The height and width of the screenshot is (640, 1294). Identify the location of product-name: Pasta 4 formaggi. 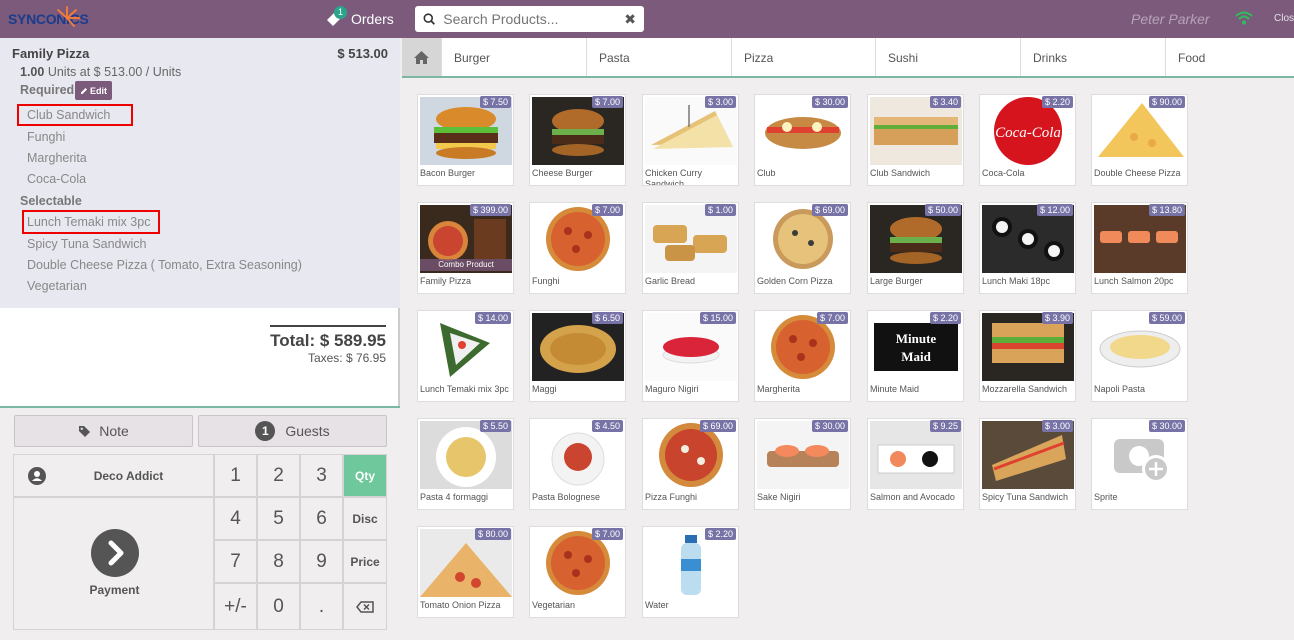
(454, 497).